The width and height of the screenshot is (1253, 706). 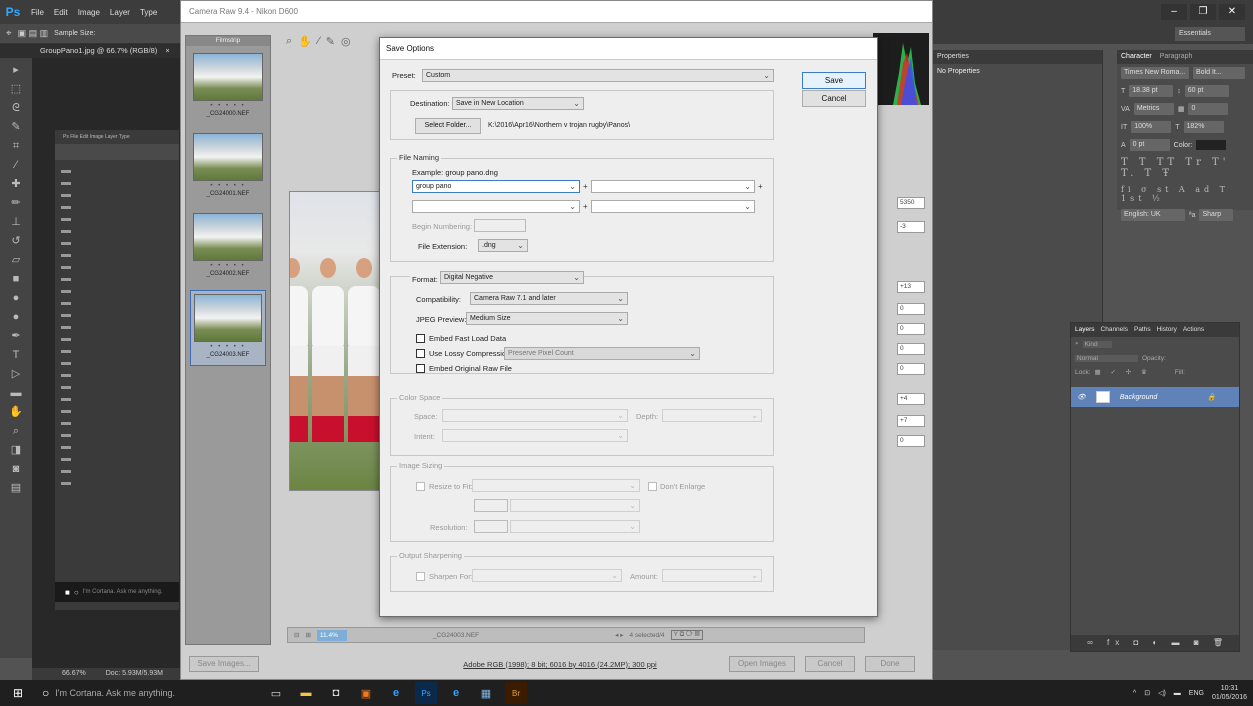 What do you see at coordinates (491, 505) in the screenshot?
I see `resize-value-input` at bounding box center [491, 505].